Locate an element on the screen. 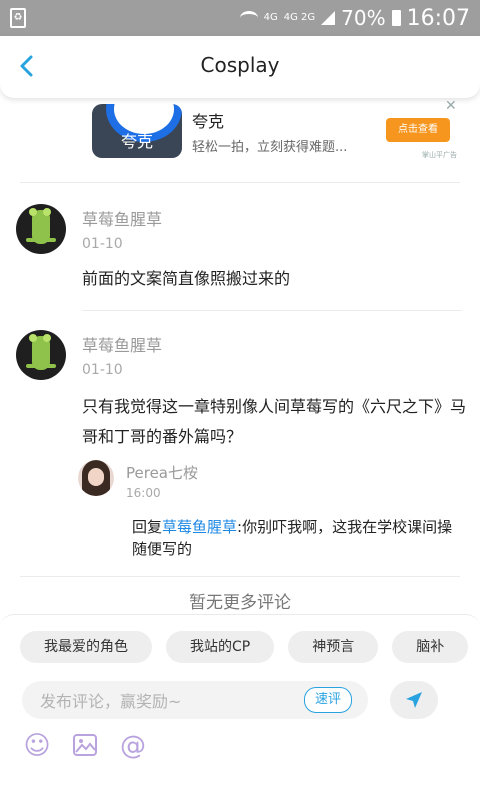 The height and width of the screenshot is (801, 480). image-icon is located at coordinates (85, 746).